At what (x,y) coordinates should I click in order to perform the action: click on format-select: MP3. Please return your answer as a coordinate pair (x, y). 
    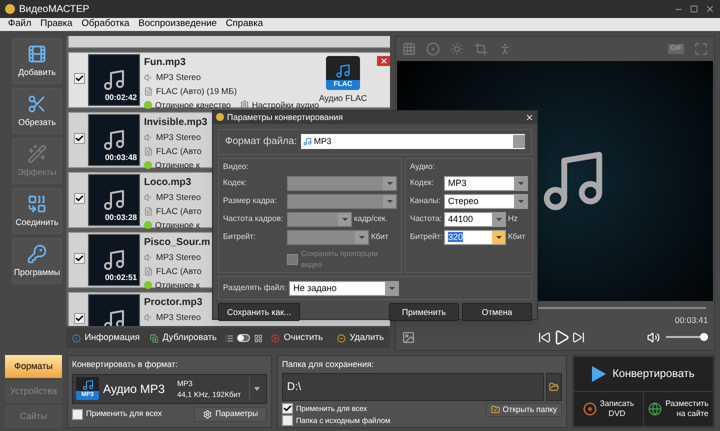
    Looking at the image, I should click on (412, 142).